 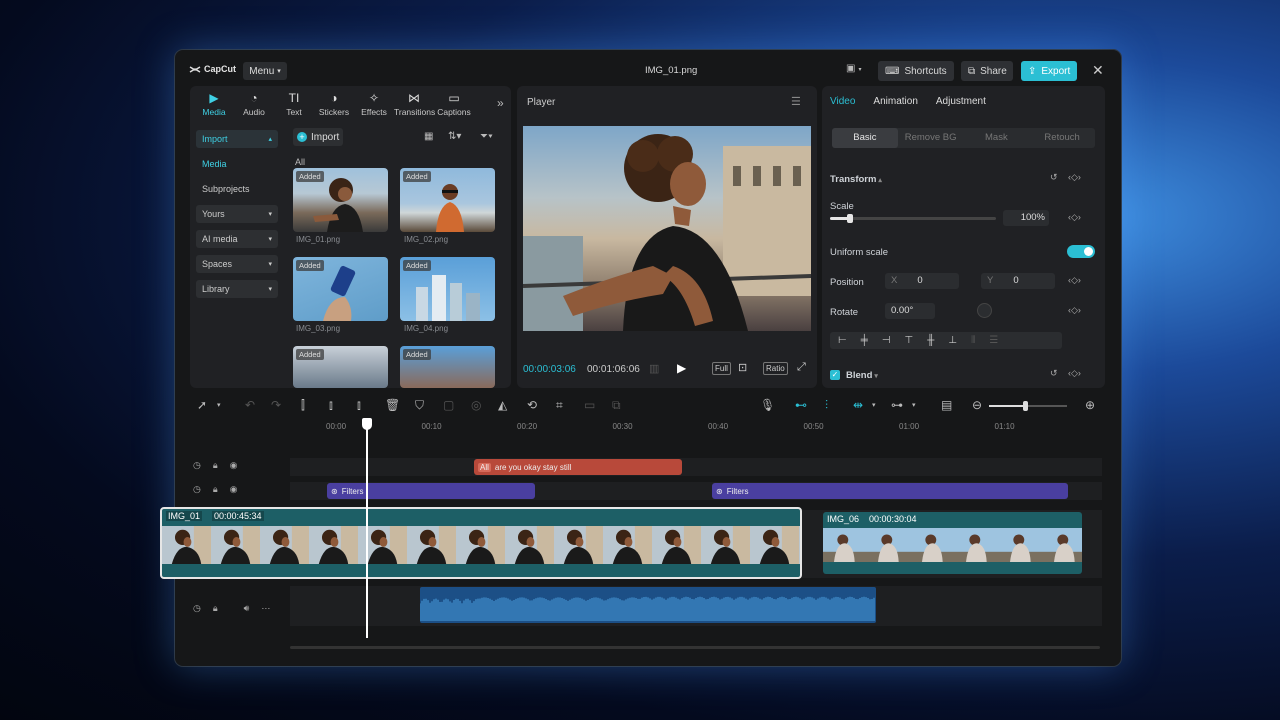 What do you see at coordinates (559, 405) in the screenshot?
I see `crop-icon: ⌗` at bounding box center [559, 405].